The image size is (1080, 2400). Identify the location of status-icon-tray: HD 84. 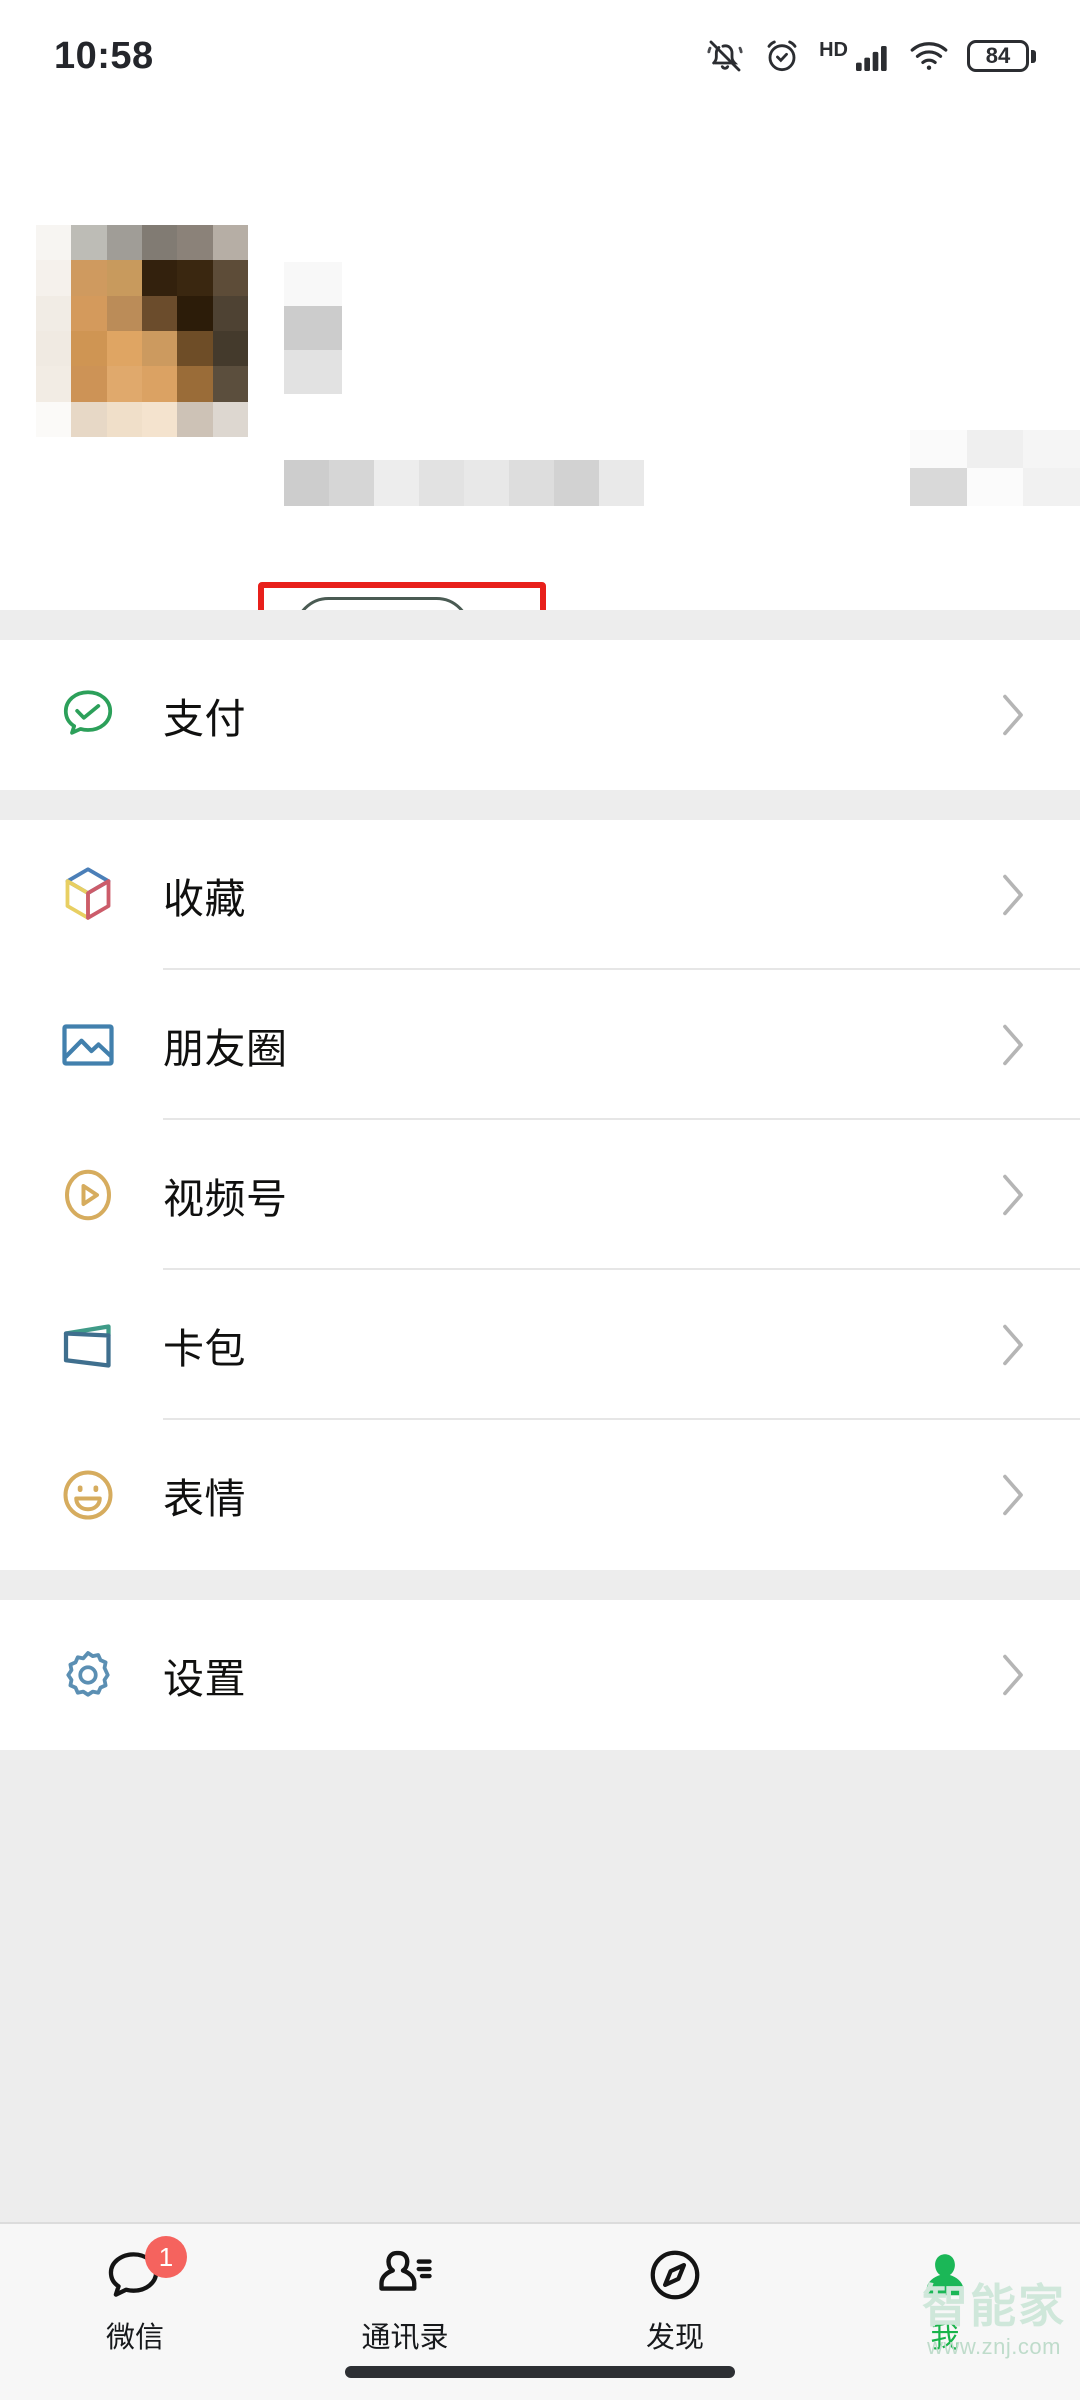
(870, 56).